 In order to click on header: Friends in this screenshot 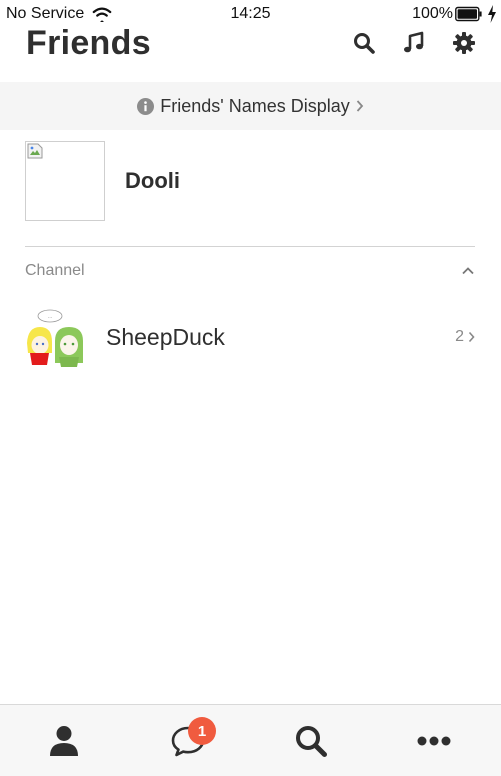, I will do `click(250, 52)`.